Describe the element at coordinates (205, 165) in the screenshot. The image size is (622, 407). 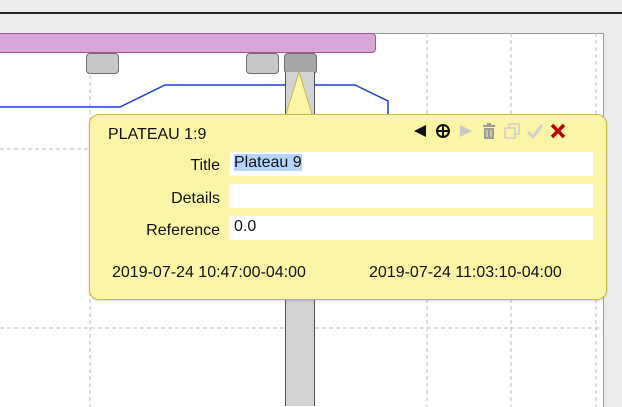
I see `title-label: Title` at that location.